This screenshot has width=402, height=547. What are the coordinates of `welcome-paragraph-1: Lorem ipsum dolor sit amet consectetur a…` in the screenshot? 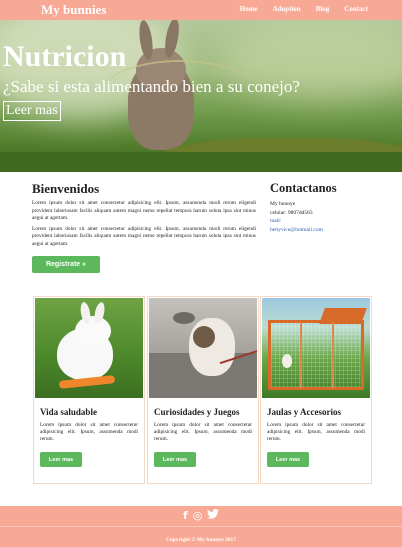 It's located at (144, 210).